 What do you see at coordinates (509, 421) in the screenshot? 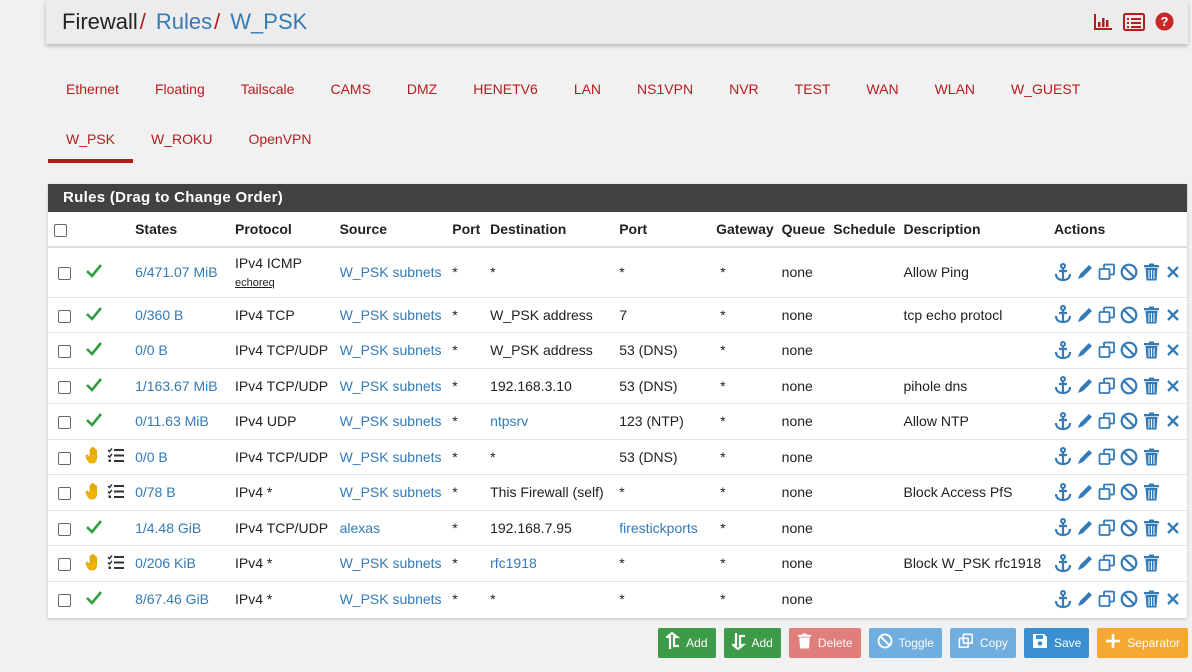
I see `destination-value: ntpsrv` at bounding box center [509, 421].